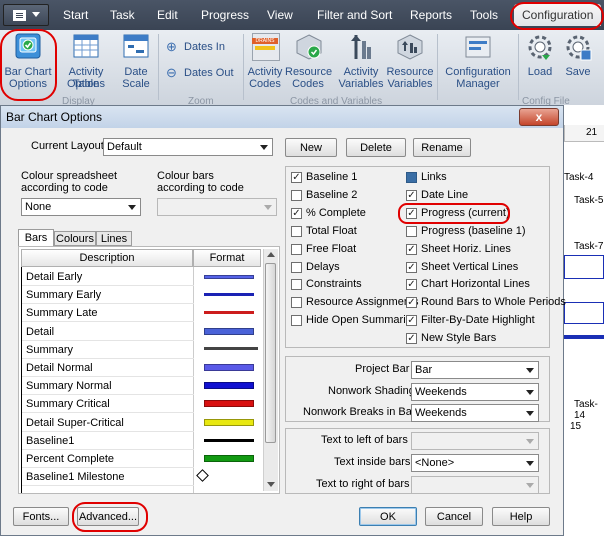 The image size is (604, 536). Describe the element at coordinates (271, 484) in the screenshot. I see `scroll-down-icon` at that location.